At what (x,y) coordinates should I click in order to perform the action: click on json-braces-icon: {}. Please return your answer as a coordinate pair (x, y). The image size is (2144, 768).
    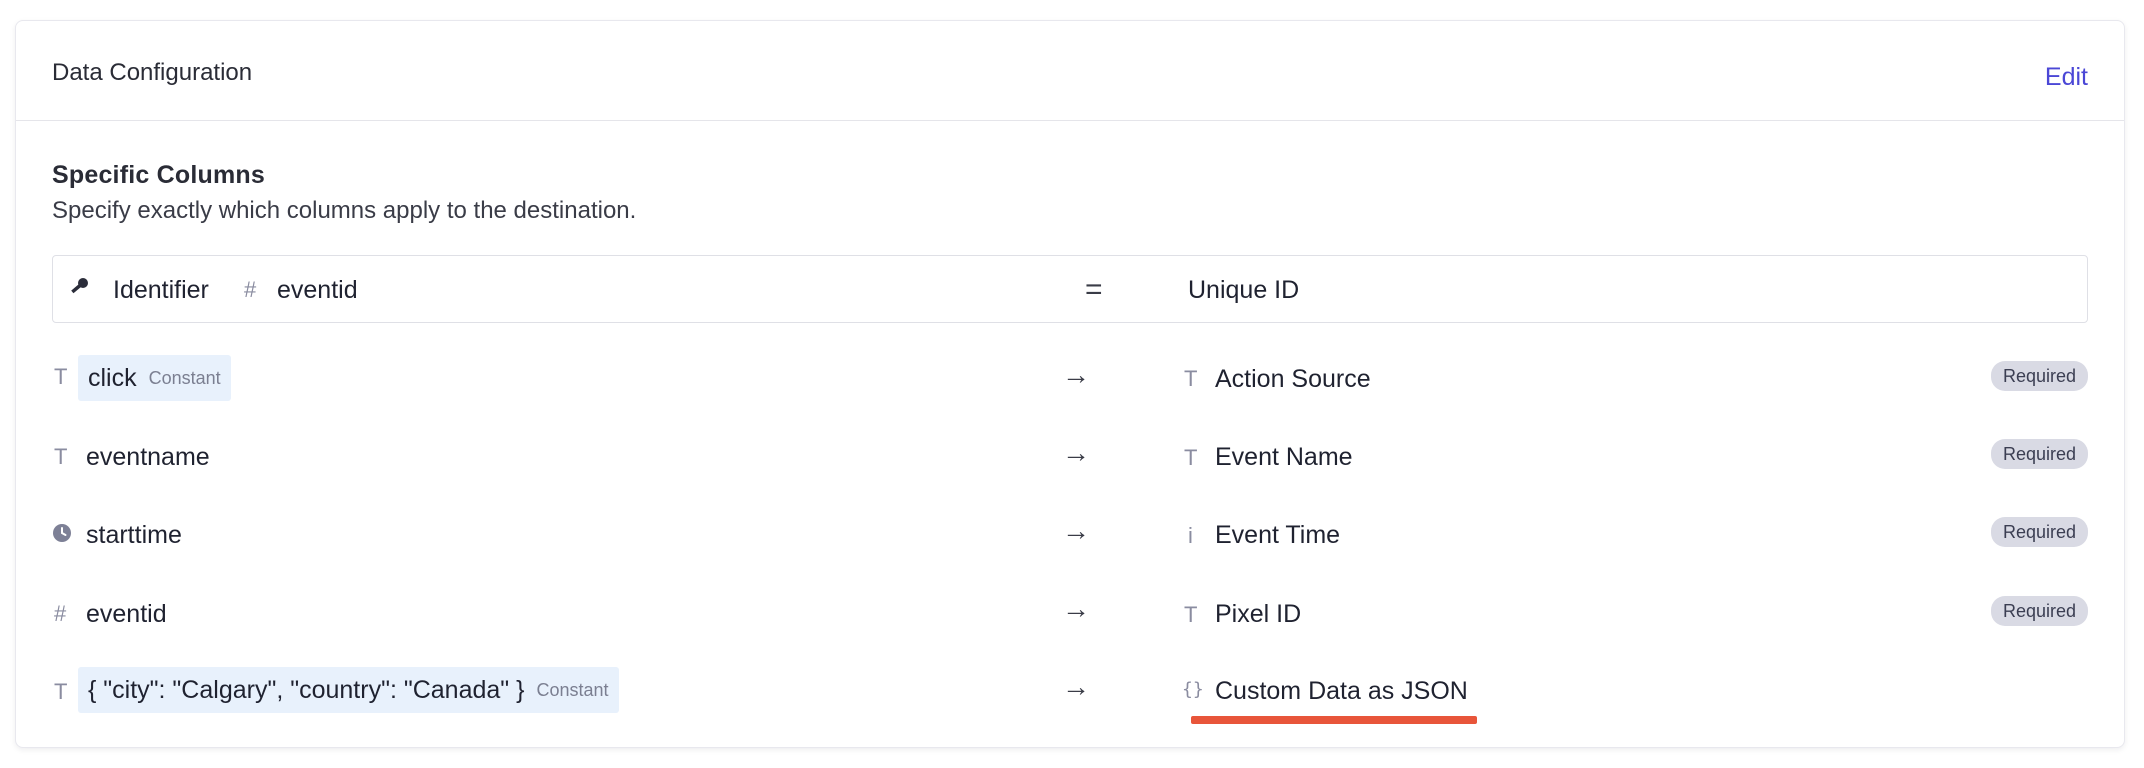
    Looking at the image, I should click on (1193, 689).